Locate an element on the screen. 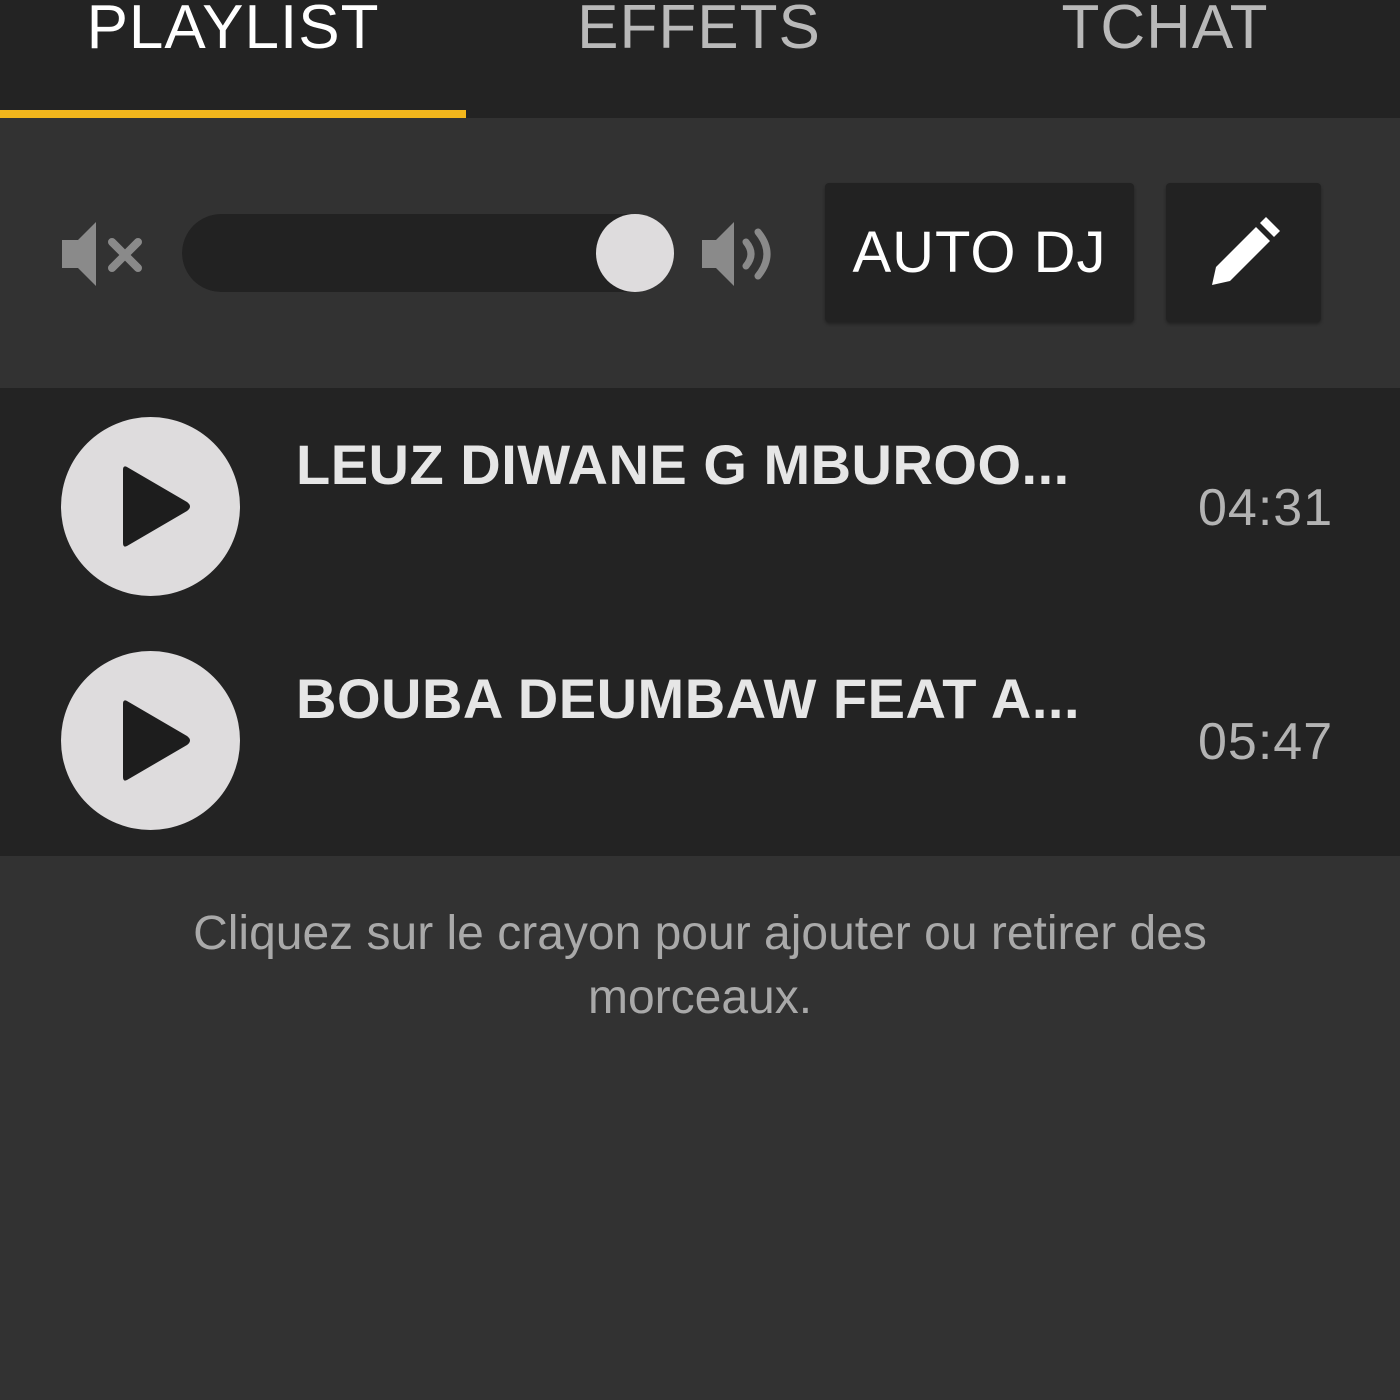 This screenshot has height=1400, width=1400. edit-playlist-button is located at coordinates (1243, 252).